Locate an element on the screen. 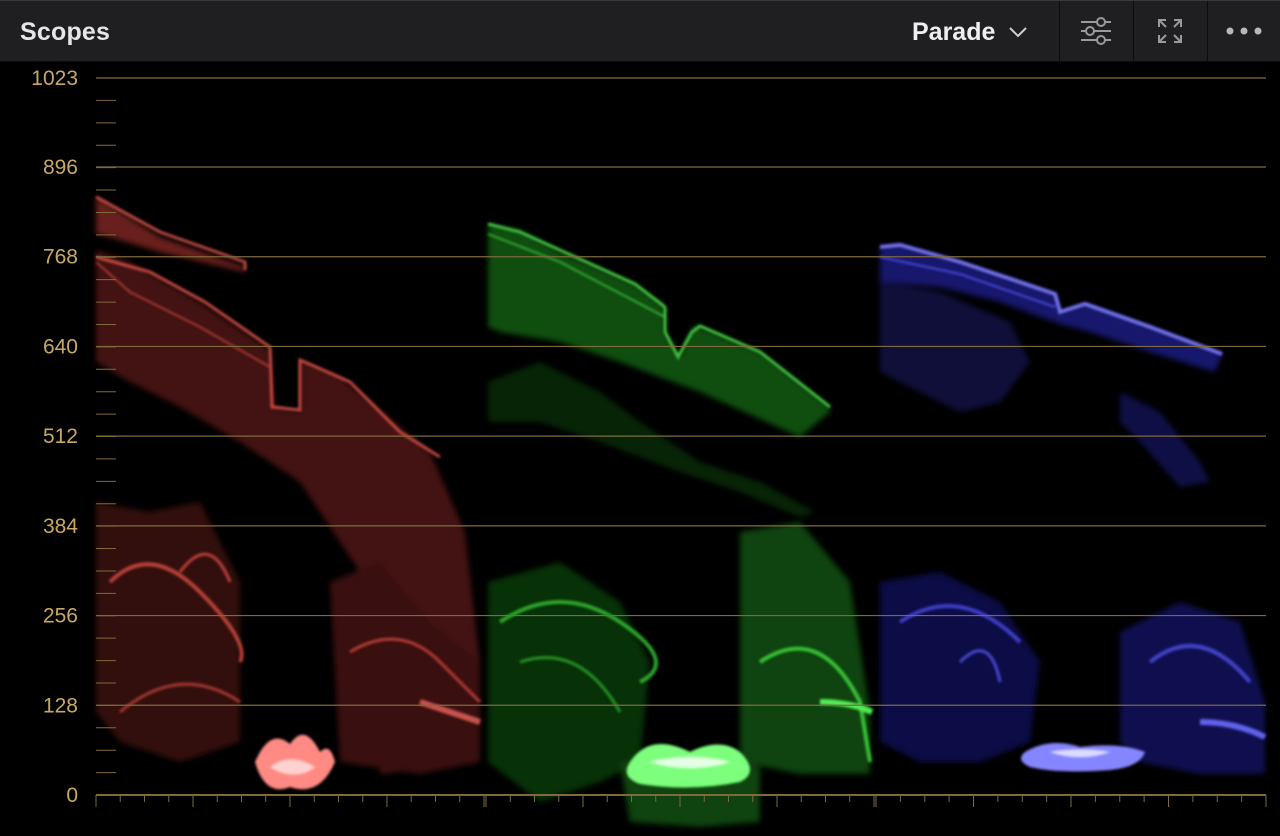 This screenshot has height=836, width=1280. y-tick-label: 256 is located at coordinates (60, 616).